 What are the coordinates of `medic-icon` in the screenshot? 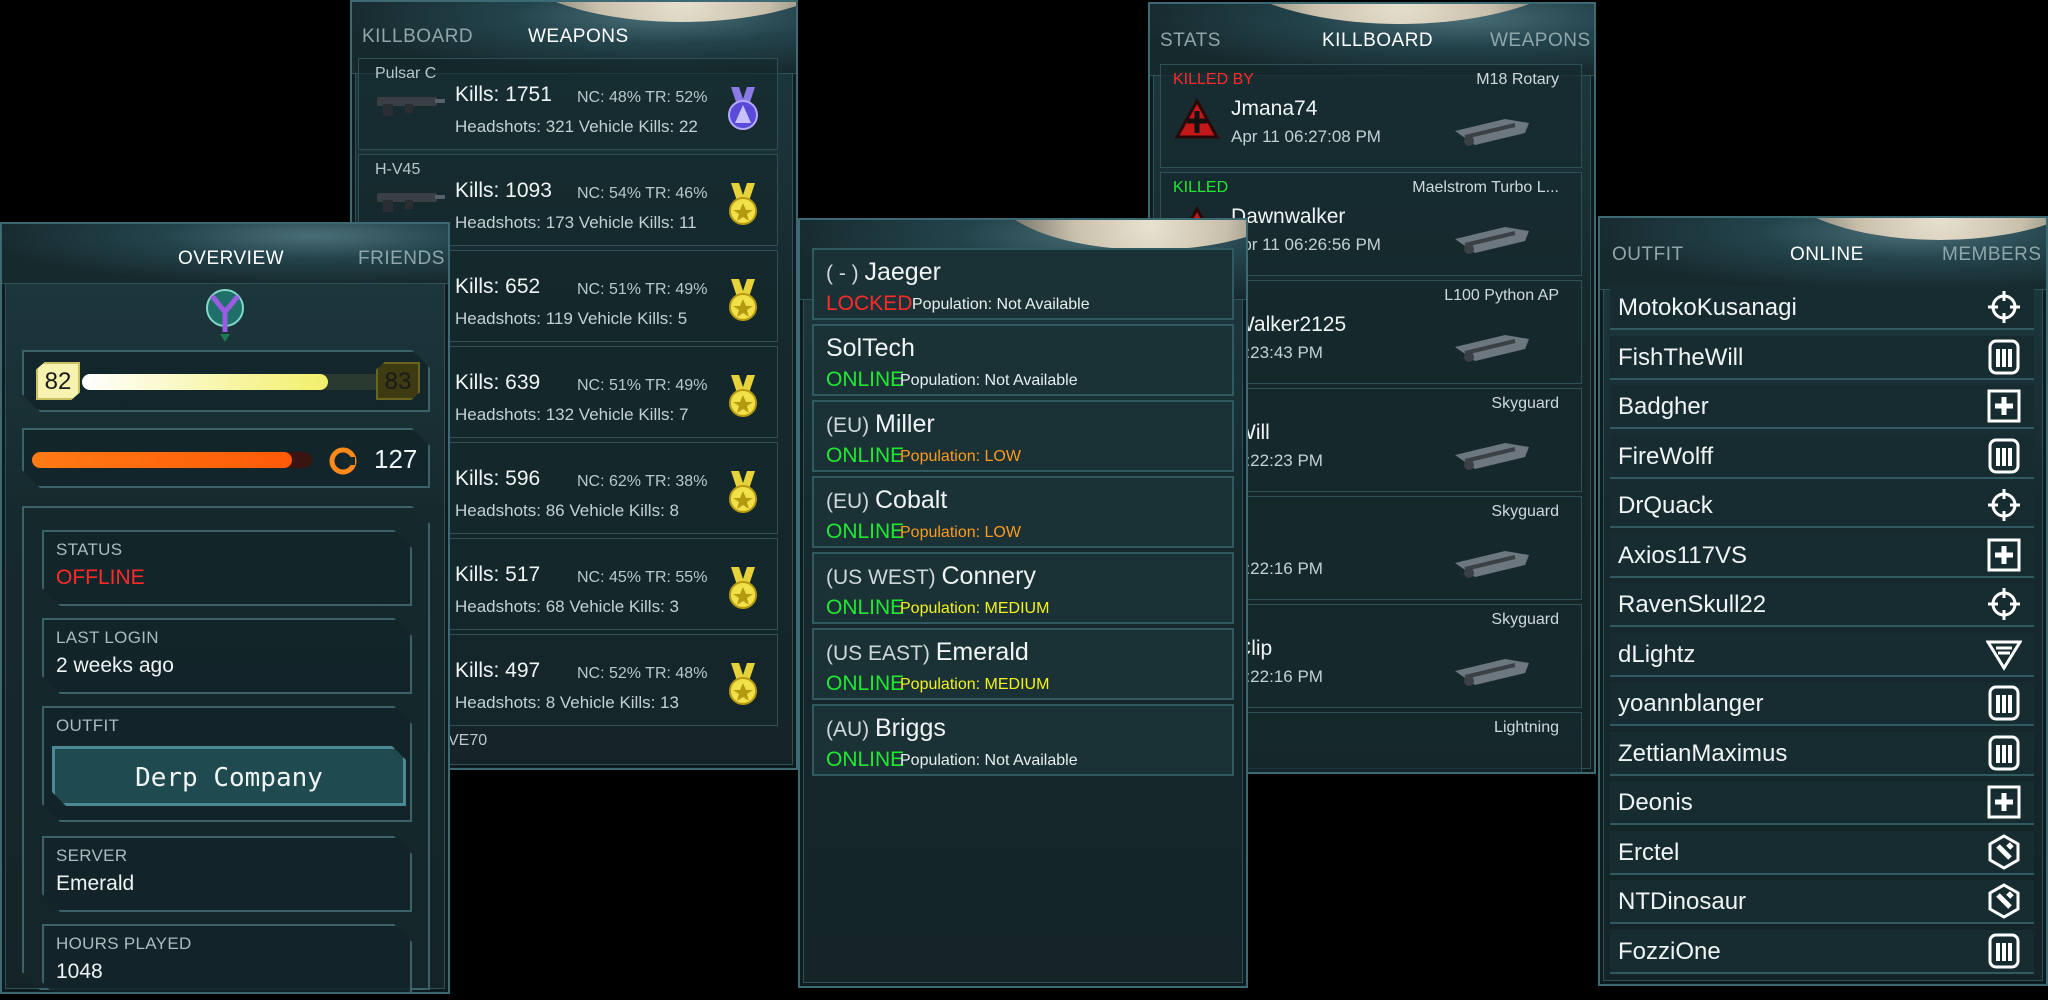 It's located at (2004, 802).